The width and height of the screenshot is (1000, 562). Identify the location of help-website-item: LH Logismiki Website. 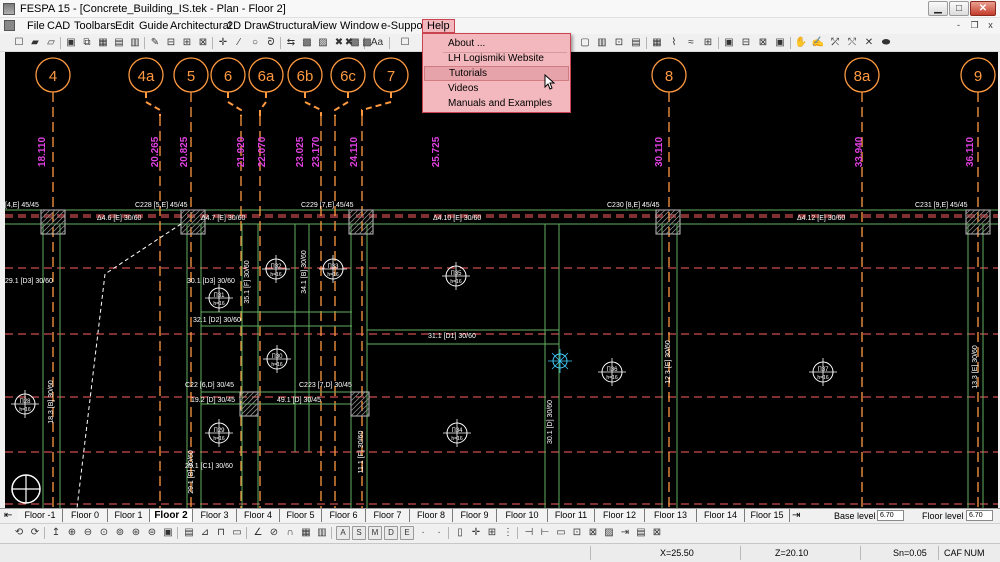
(496, 58).